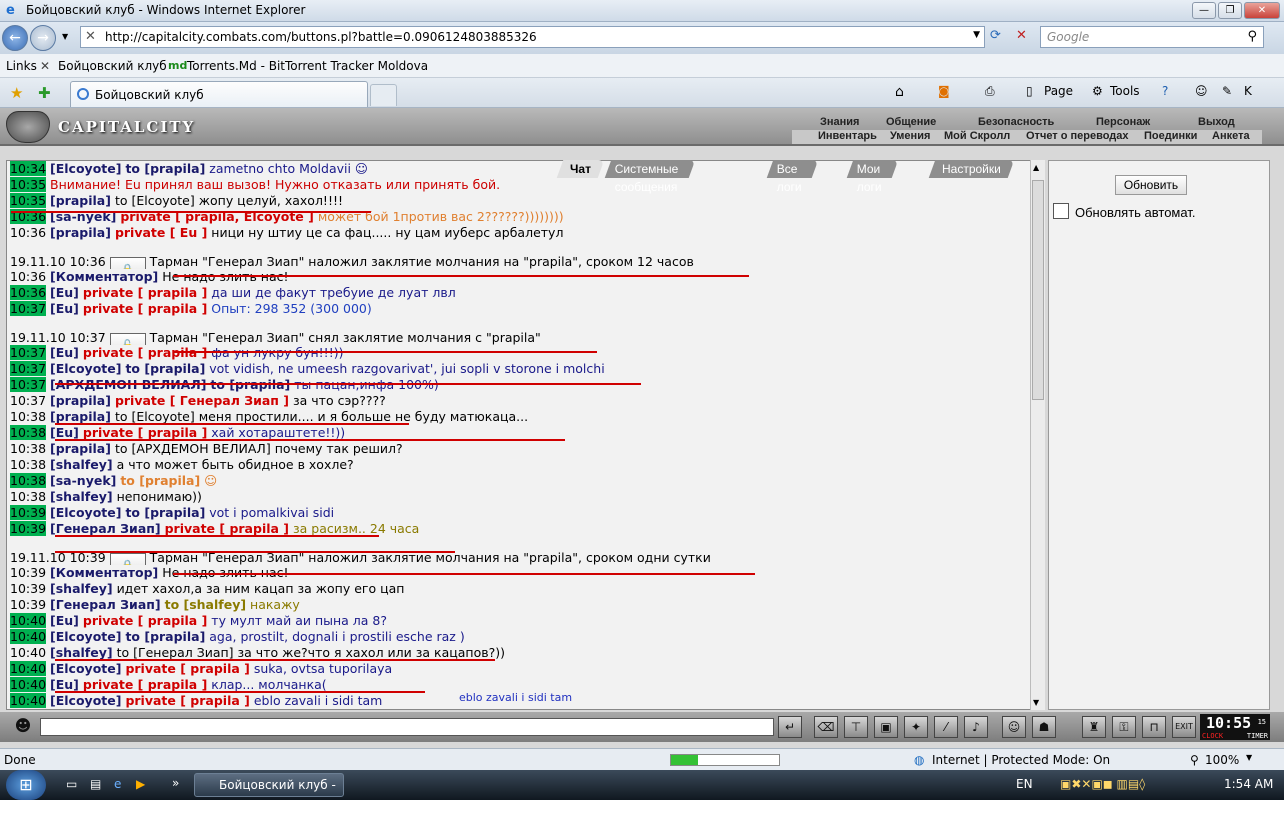 The width and height of the screenshot is (1284, 818). Describe the element at coordinates (15, 38) in the screenshot. I see `back-button: ←` at that location.